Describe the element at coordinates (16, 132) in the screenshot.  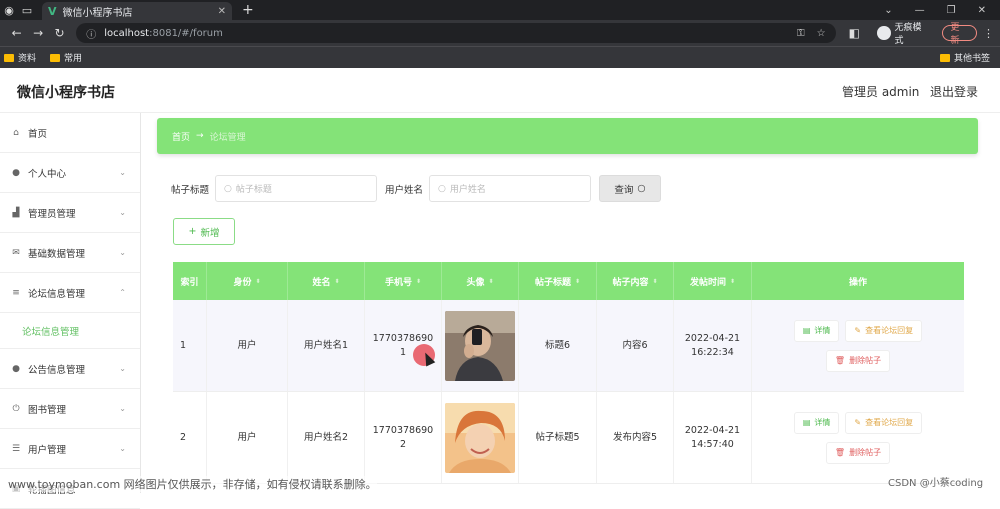
I see `home-icon: ⌂` at that location.